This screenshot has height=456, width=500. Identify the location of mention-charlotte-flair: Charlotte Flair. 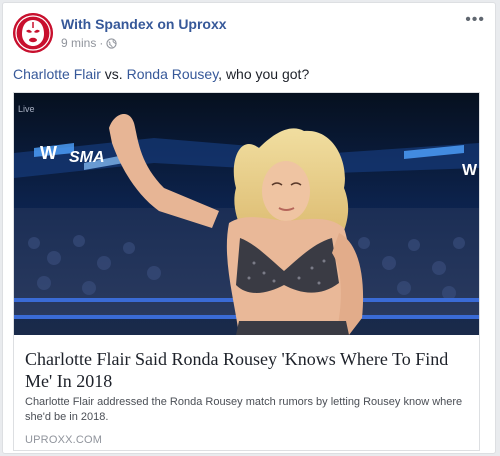
(57, 74).